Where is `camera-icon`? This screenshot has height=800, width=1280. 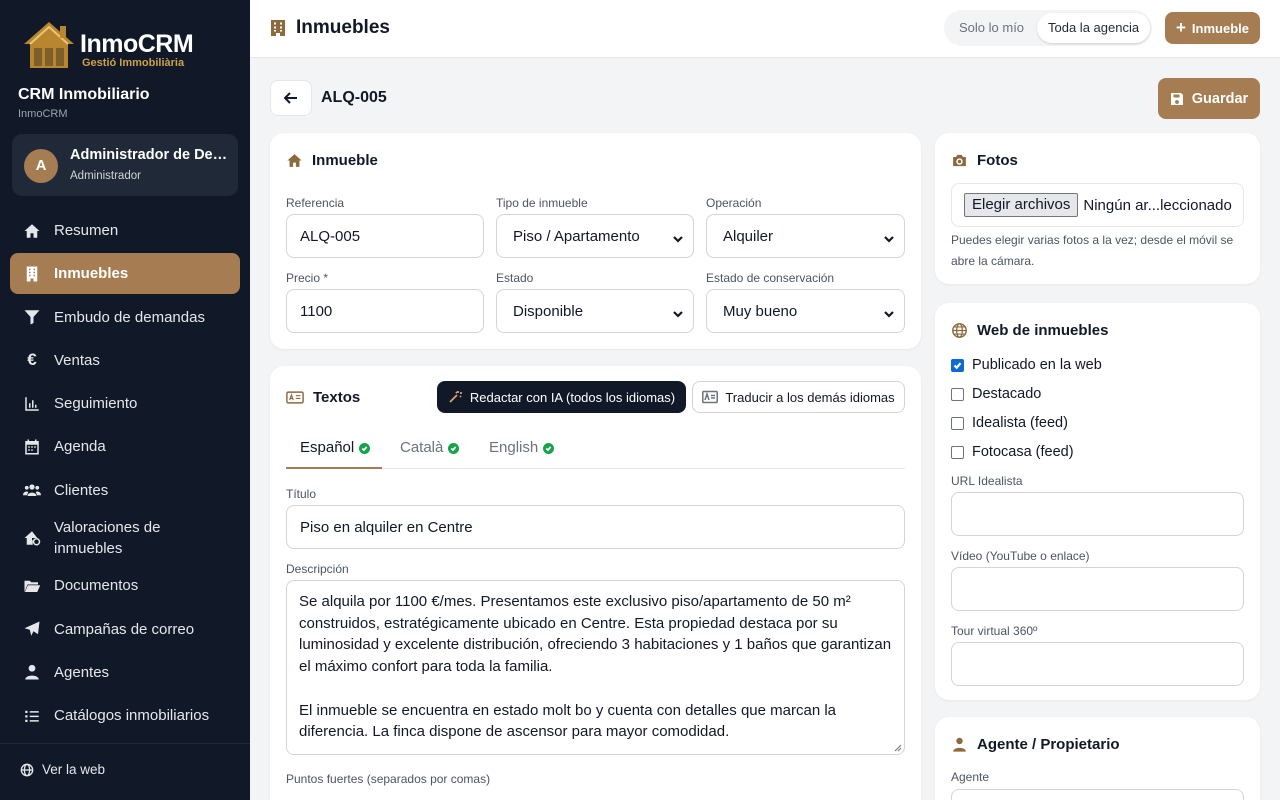
camera-icon is located at coordinates (959, 160).